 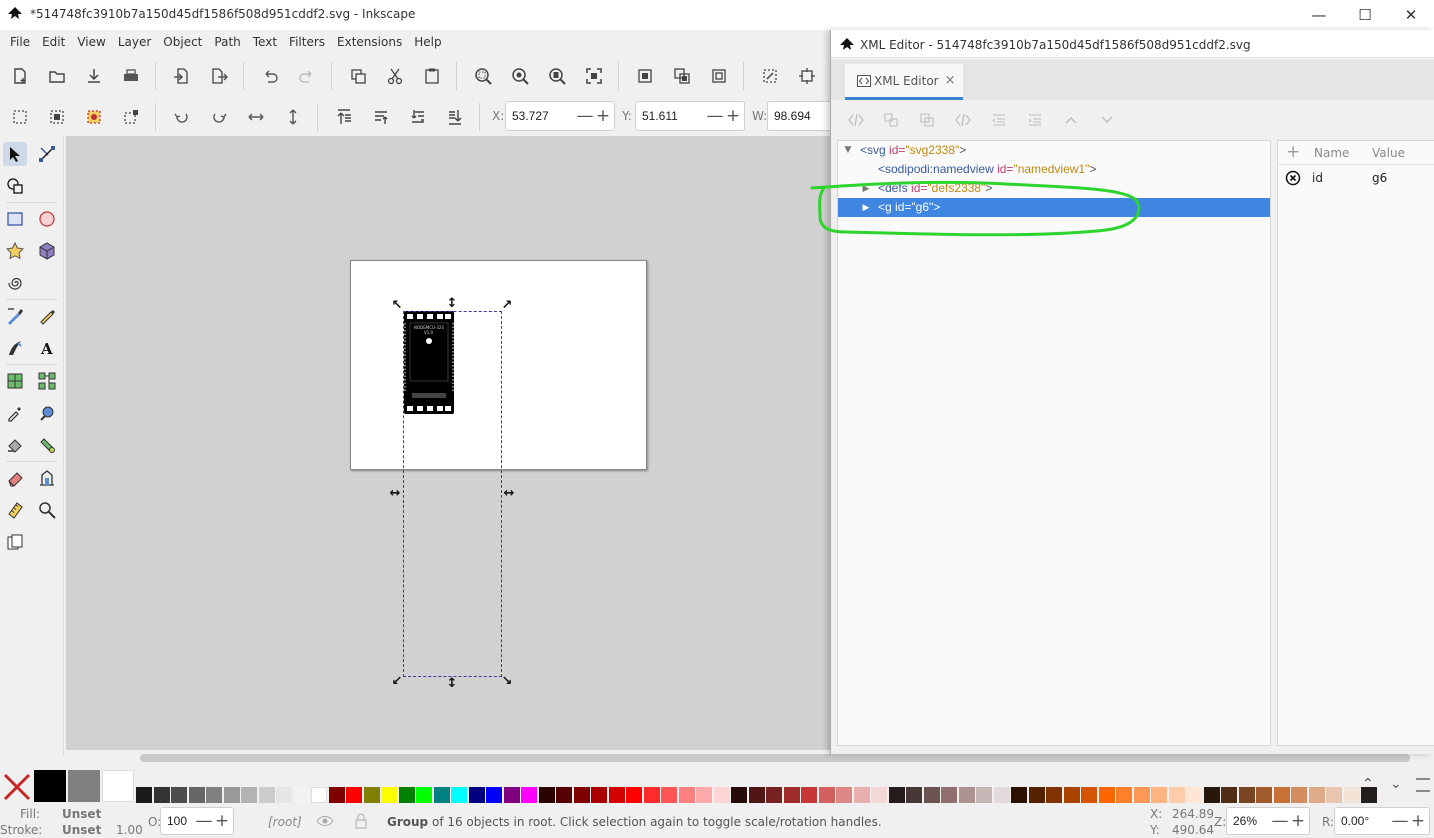 What do you see at coordinates (775, 758) in the screenshot?
I see `horizontal-scrollbar` at bounding box center [775, 758].